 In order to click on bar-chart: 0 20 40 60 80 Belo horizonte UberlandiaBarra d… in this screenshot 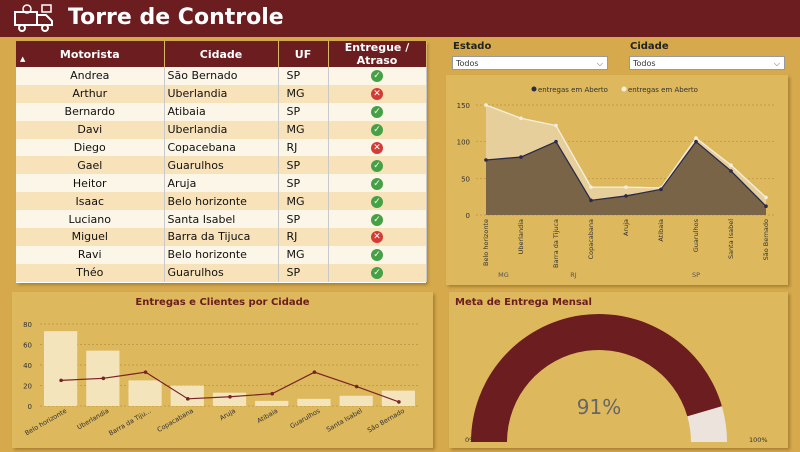, I will do `click(221, 379)`.